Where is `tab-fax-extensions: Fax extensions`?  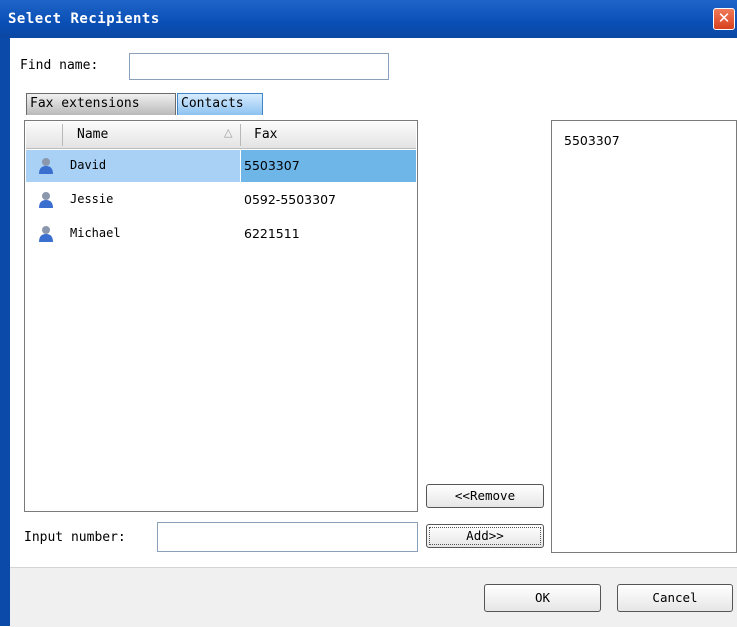
tab-fax-extensions: Fax extensions is located at coordinates (101, 104).